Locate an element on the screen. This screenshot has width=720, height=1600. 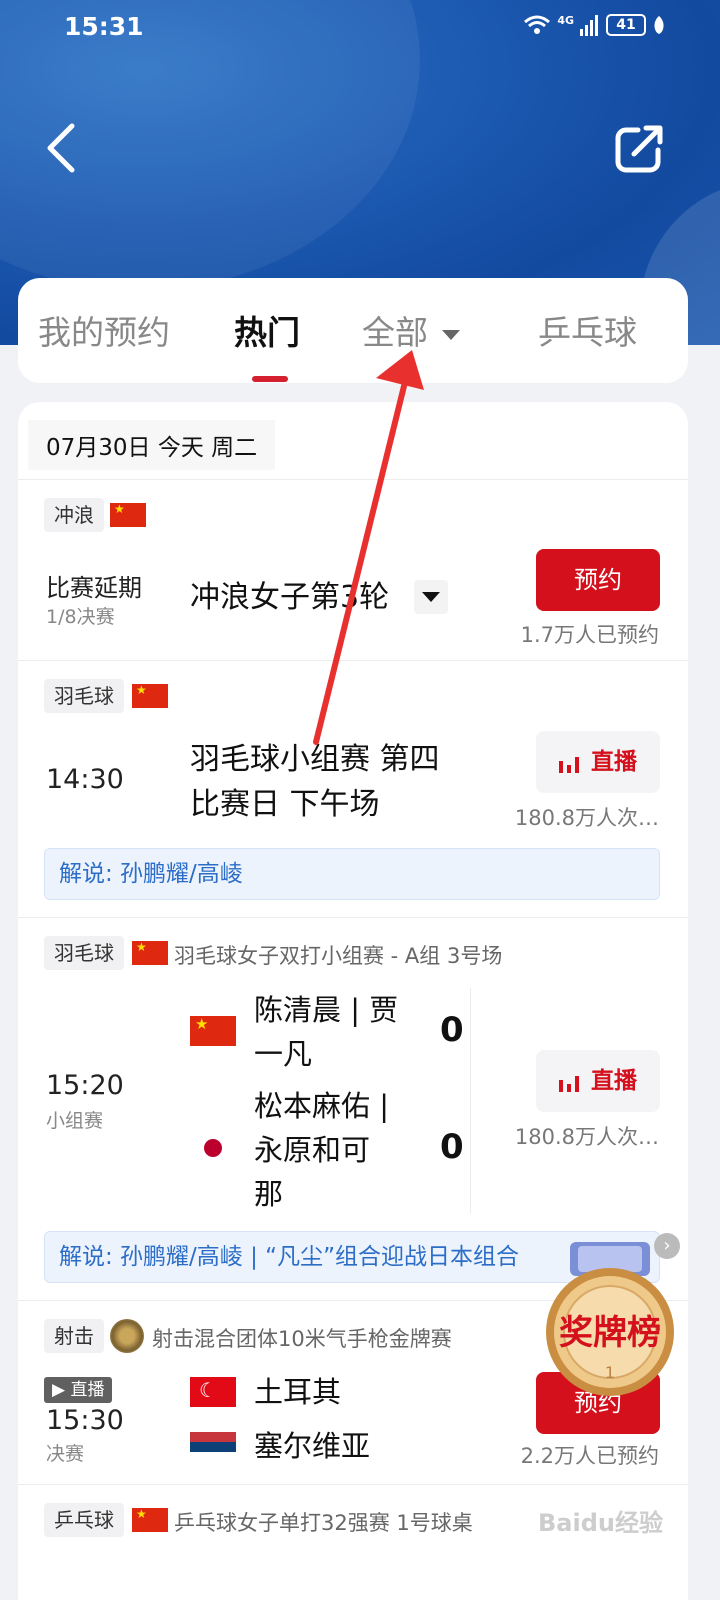
tab-all: 全部 is located at coordinates (411, 330).